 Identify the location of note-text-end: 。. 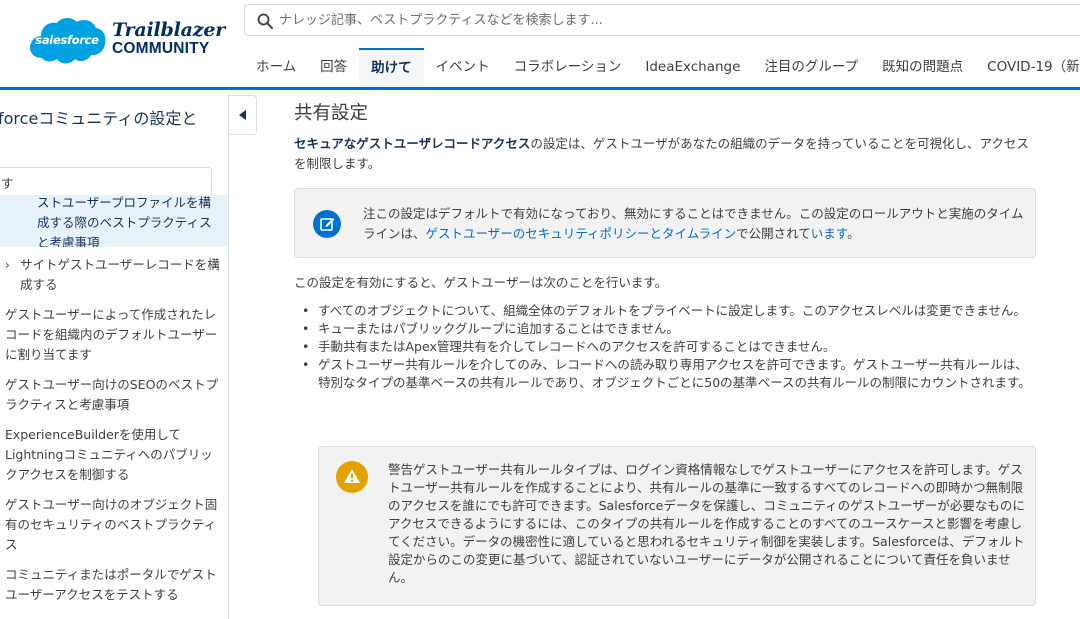
(853, 233).